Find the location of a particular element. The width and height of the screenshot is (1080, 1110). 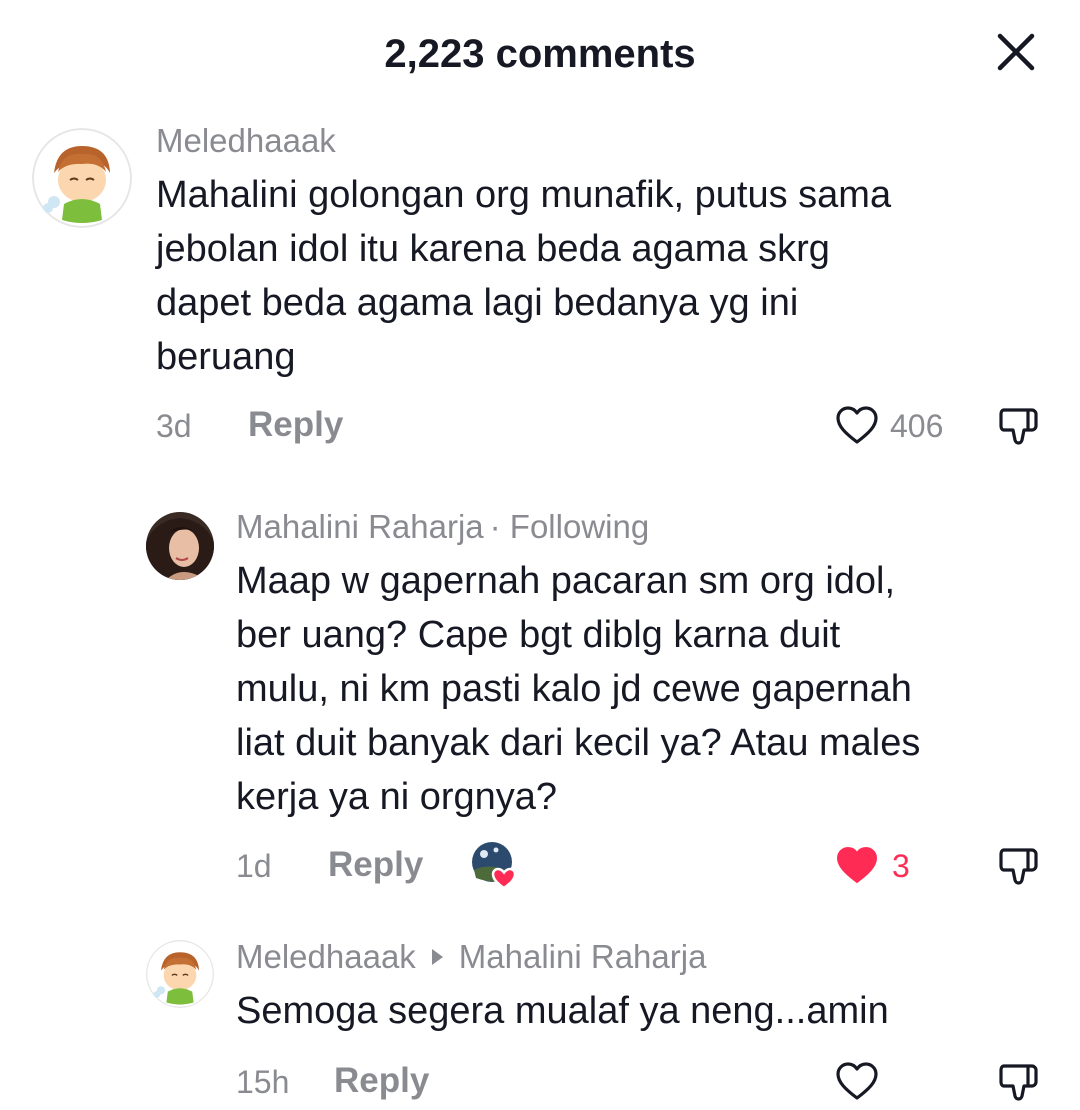

creator-name: Mahalini Raharja is located at coordinates (360, 526).